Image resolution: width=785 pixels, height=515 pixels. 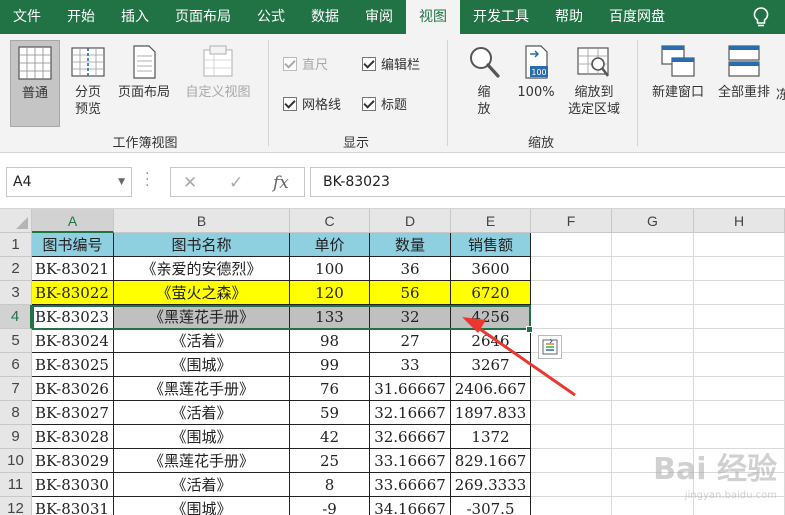 I want to click on ruler-checkbox: 直尺, so click(x=305, y=63).